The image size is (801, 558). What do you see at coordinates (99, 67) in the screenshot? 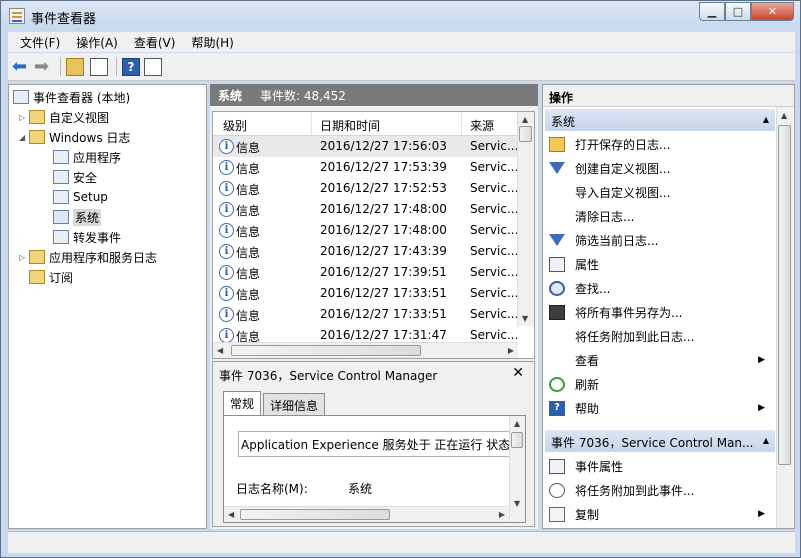
I see `show-hide-console-tree-icon` at bounding box center [99, 67].